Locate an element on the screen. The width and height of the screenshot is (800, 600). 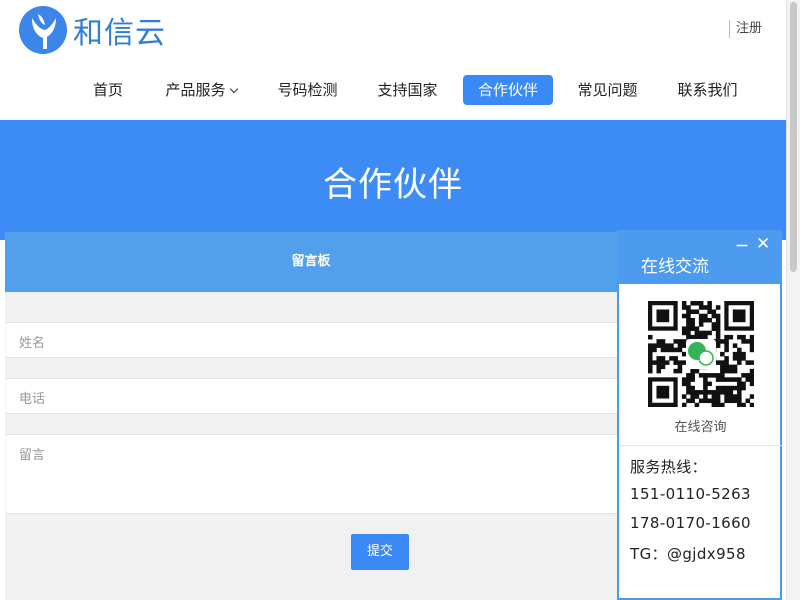
chat-header: 在线交流 － ✕ is located at coordinates (700, 257).